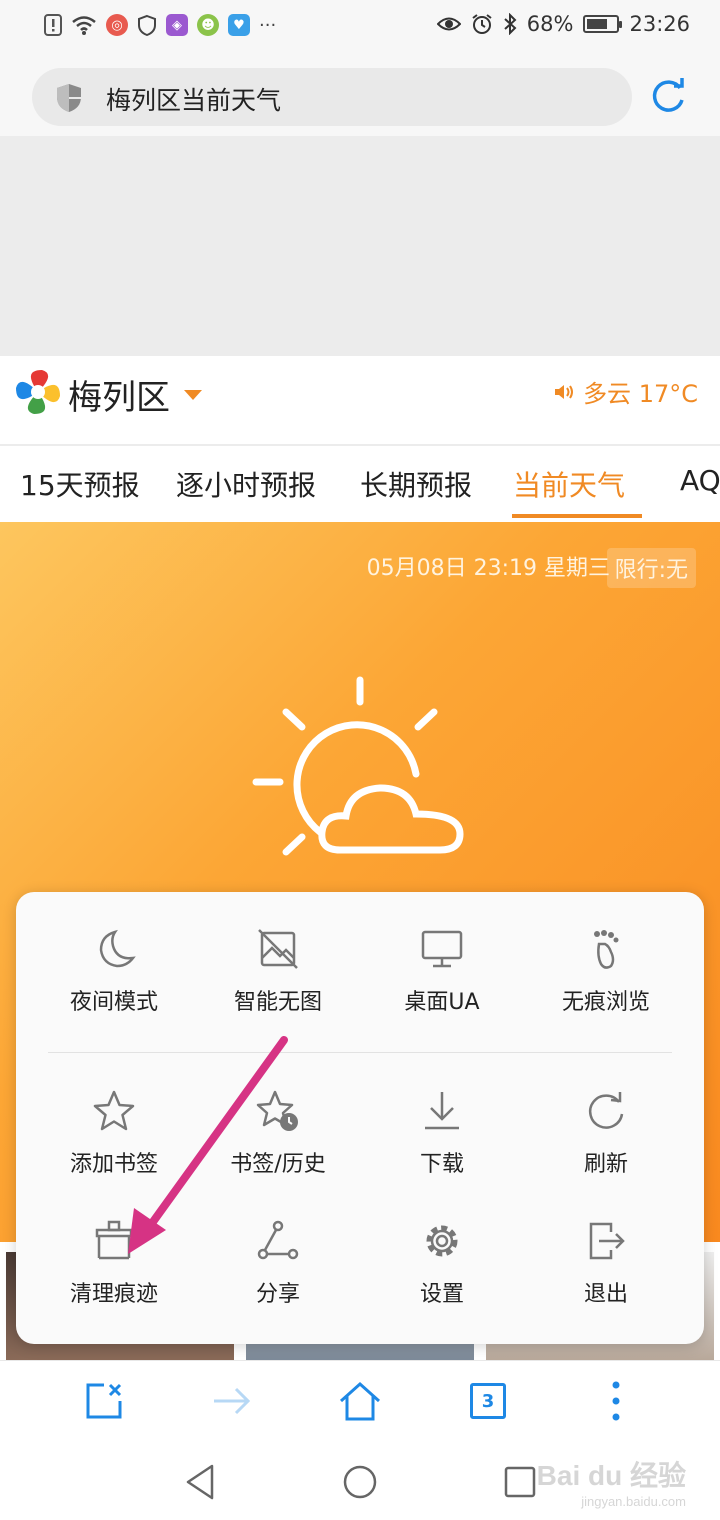 The image size is (720, 1520). Describe the element at coordinates (564, 392) in the screenshot. I see `speaker-icon` at that location.